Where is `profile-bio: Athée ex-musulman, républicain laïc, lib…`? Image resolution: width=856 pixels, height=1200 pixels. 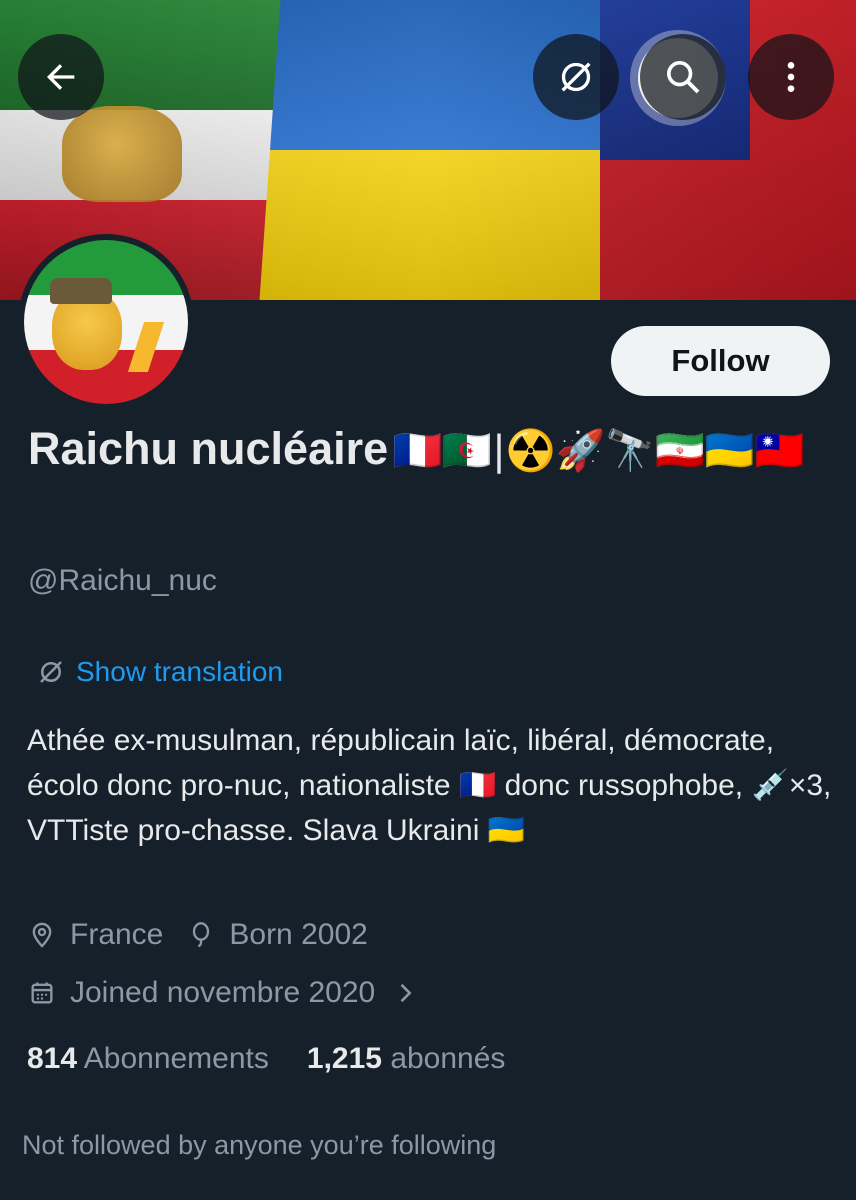
profile-bio: Athée ex-musulman, républicain laïc, lib… is located at coordinates (429, 785).